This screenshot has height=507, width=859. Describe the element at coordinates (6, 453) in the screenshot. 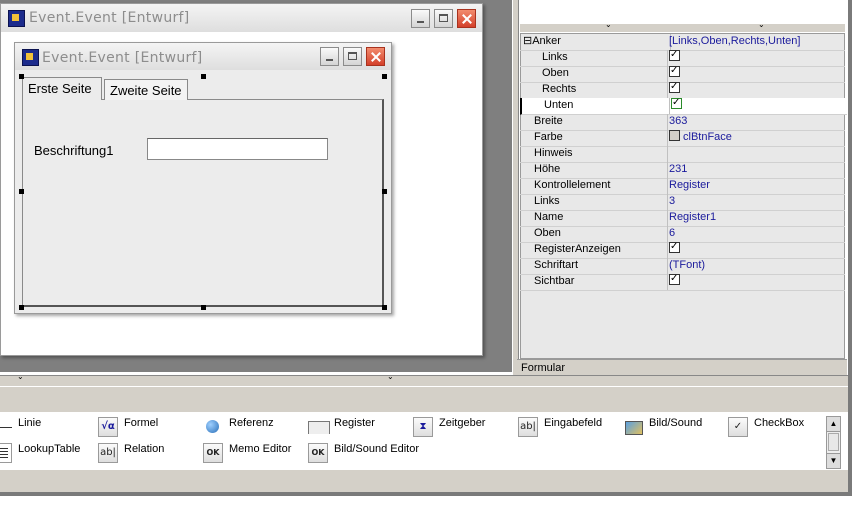

I see `table-icon` at that location.